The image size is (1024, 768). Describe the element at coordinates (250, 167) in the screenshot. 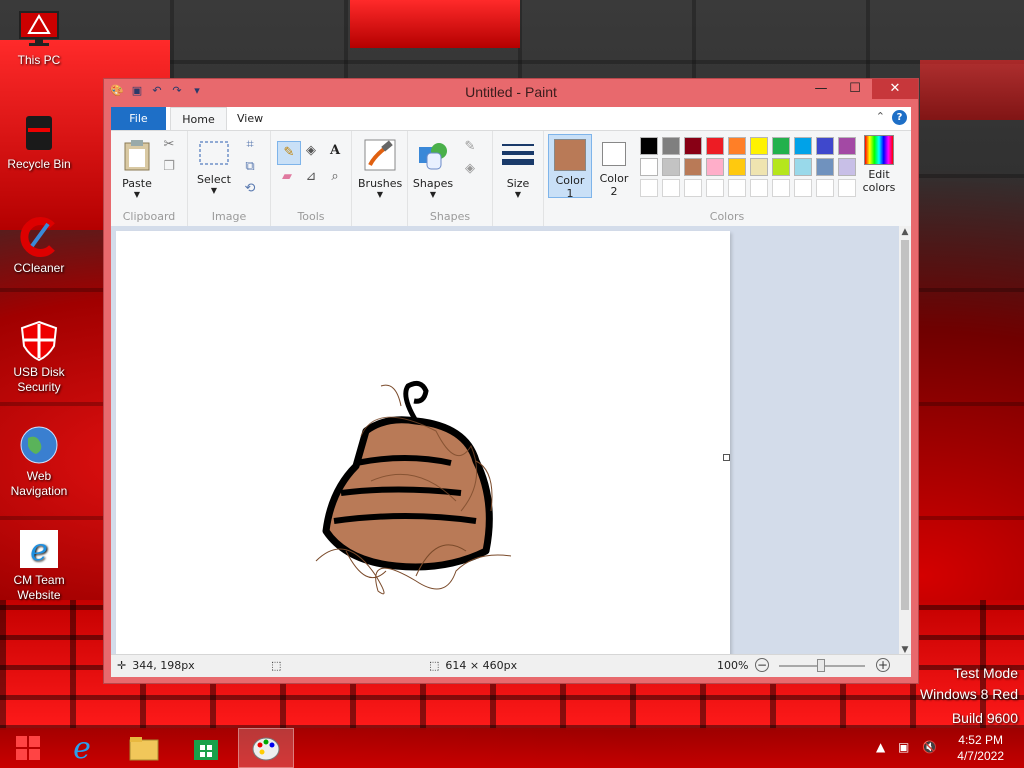

I see `resize-icon: ⧉` at that location.